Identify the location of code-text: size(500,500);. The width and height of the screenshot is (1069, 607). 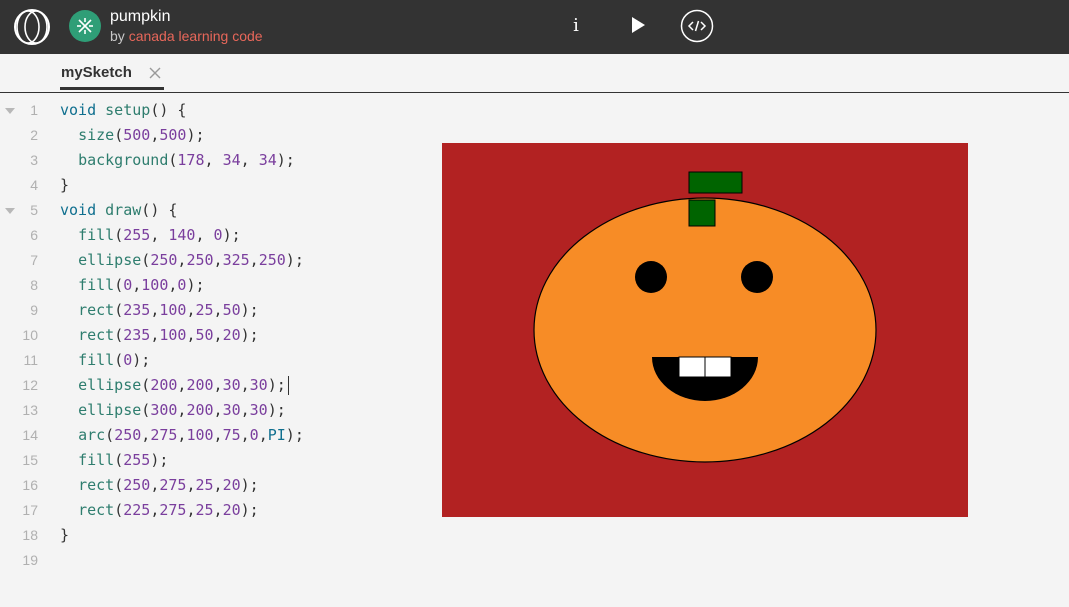
(132, 135).